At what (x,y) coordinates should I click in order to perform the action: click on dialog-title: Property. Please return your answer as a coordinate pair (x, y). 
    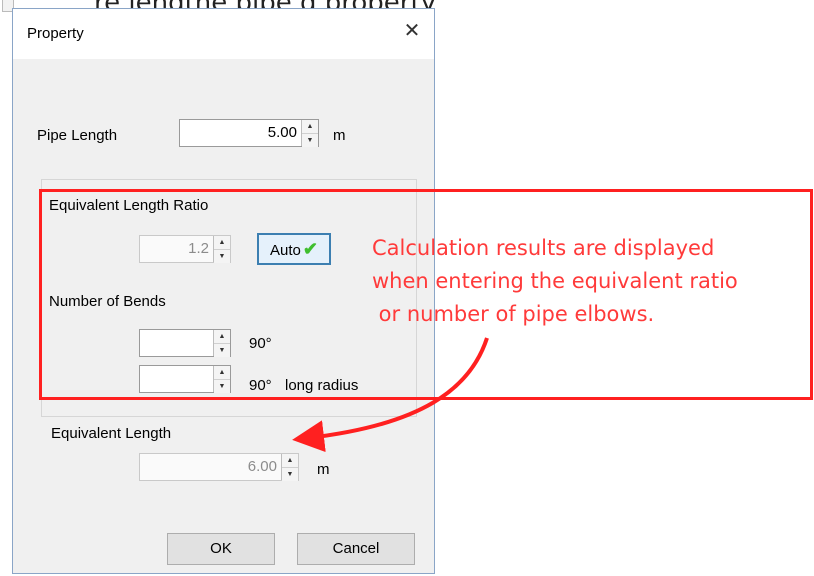
    Looking at the image, I should click on (55, 33).